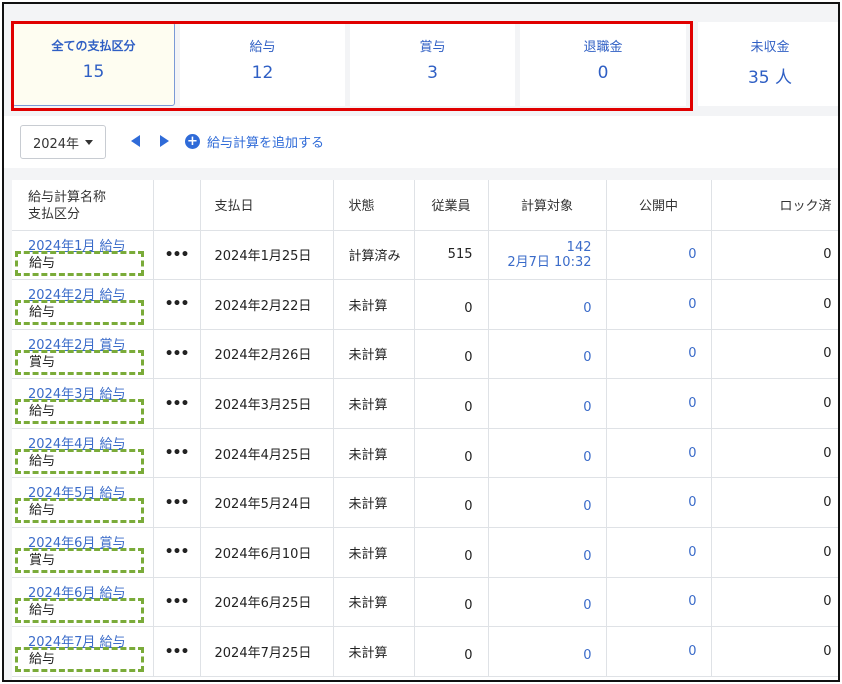 The width and height of the screenshot is (842, 684). Describe the element at coordinates (89, 142) in the screenshot. I see `caret-down-icon` at that location.